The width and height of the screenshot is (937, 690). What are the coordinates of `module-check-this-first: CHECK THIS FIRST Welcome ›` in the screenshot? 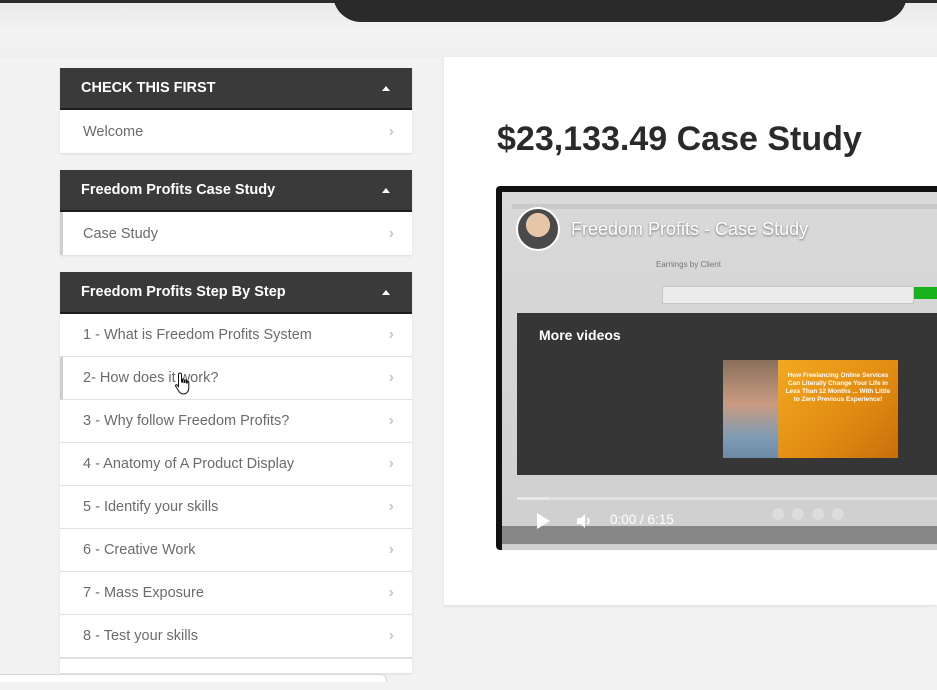 It's located at (236, 110).